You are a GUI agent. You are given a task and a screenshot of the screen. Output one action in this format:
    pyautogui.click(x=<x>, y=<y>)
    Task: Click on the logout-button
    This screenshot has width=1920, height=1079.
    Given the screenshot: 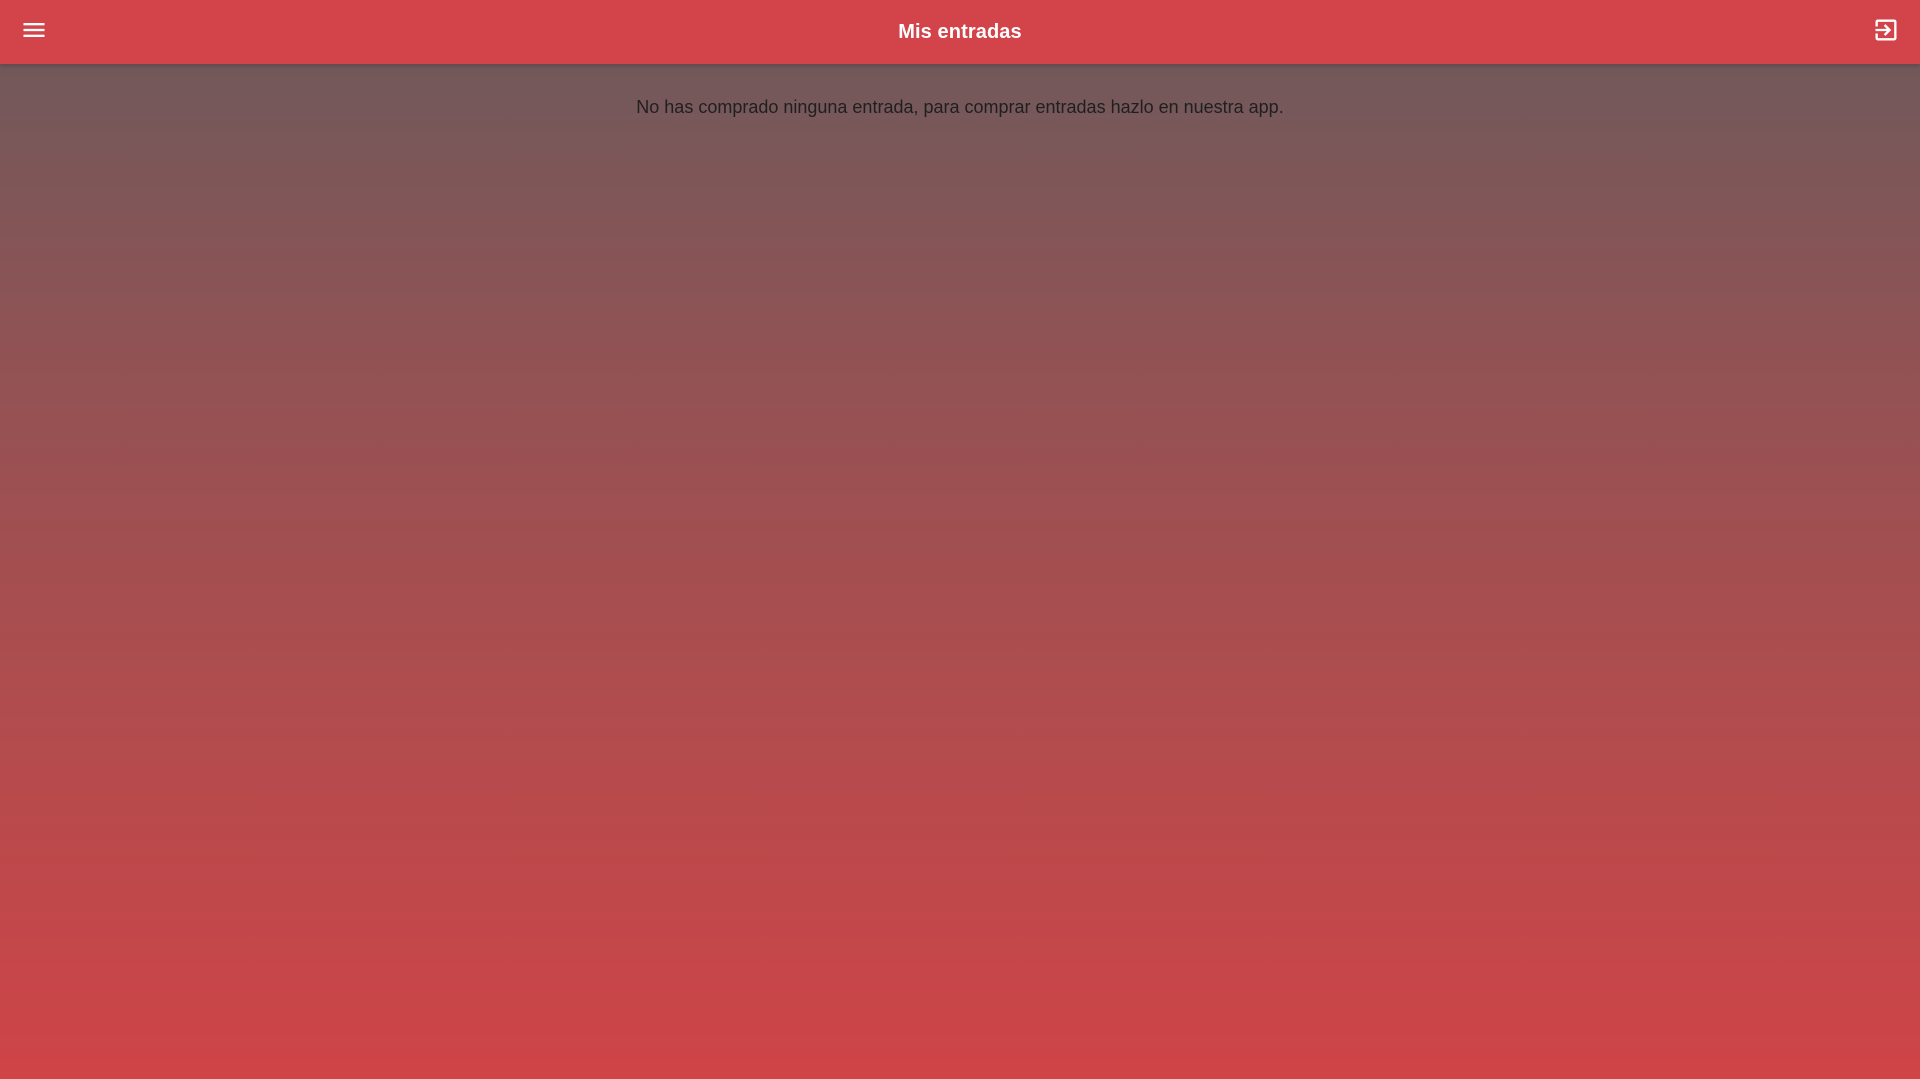 What is the action you would take?
    pyautogui.click(x=1886, y=32)
    